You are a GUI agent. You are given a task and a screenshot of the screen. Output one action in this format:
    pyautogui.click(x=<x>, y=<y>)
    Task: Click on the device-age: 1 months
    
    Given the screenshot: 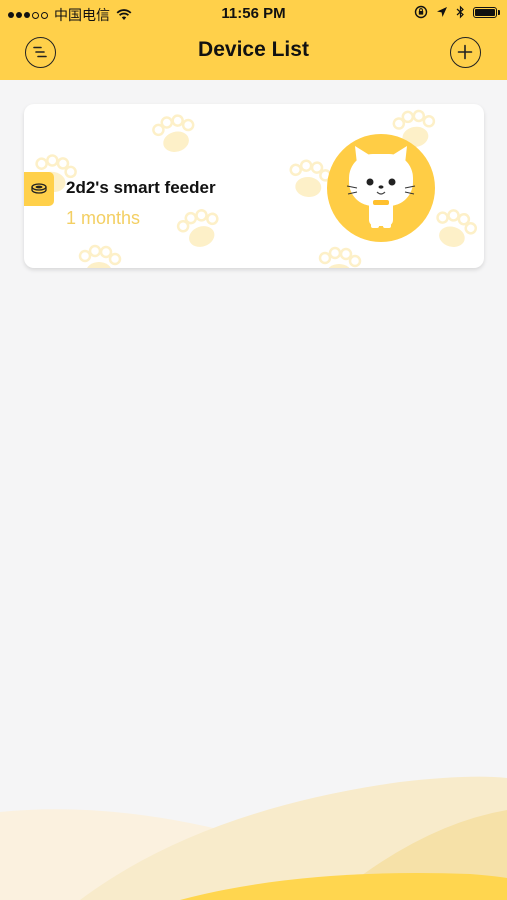 What is the action you would take?
    pyautogui.click(x=103, y=218)
    